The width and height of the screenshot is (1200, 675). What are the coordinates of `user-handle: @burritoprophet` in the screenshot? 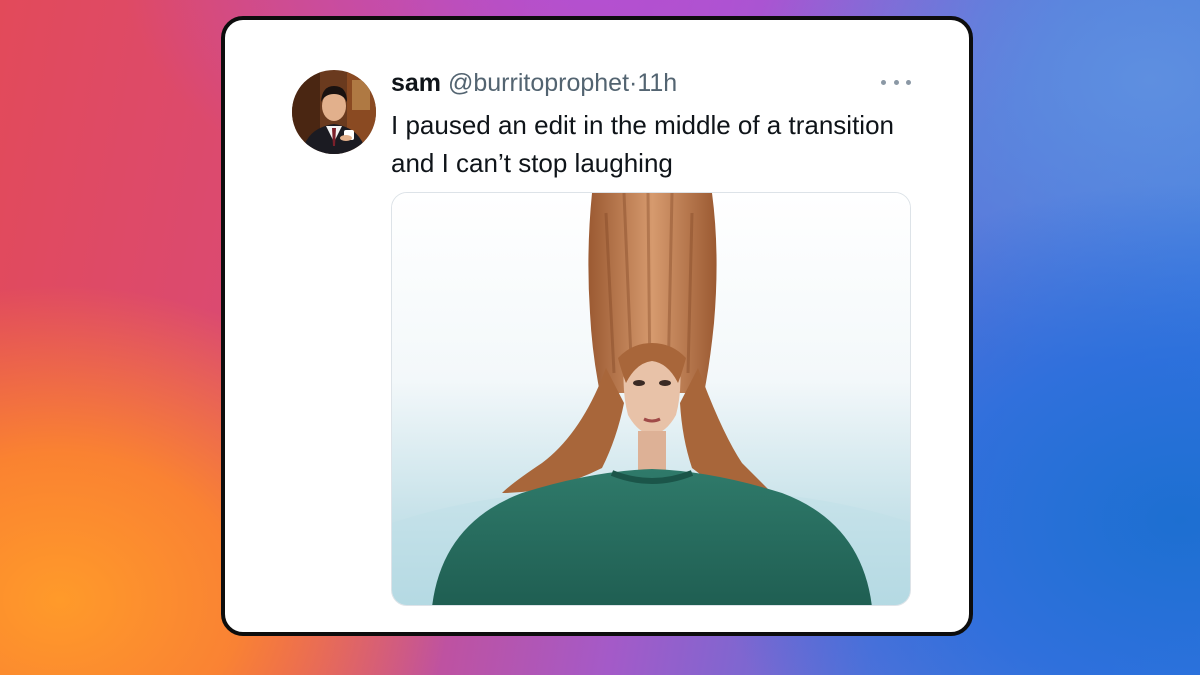 It's located at (538, 83).